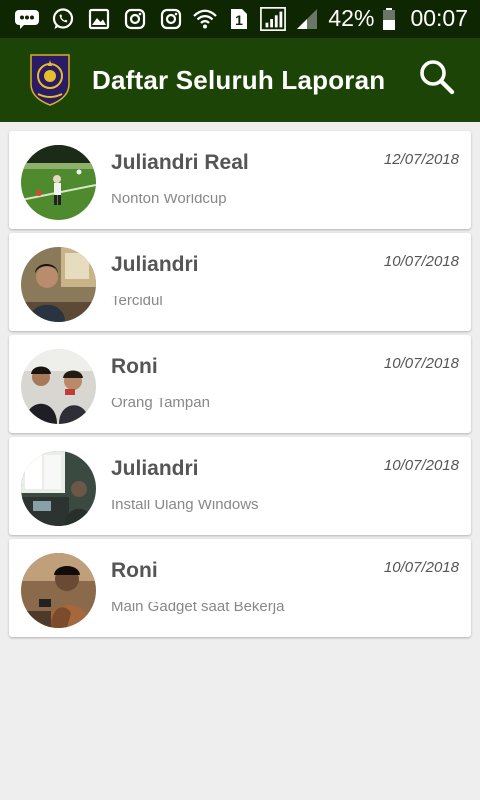 This screenshot has height=800, width=480. I want to click on notification-icons, so click(99, 19).